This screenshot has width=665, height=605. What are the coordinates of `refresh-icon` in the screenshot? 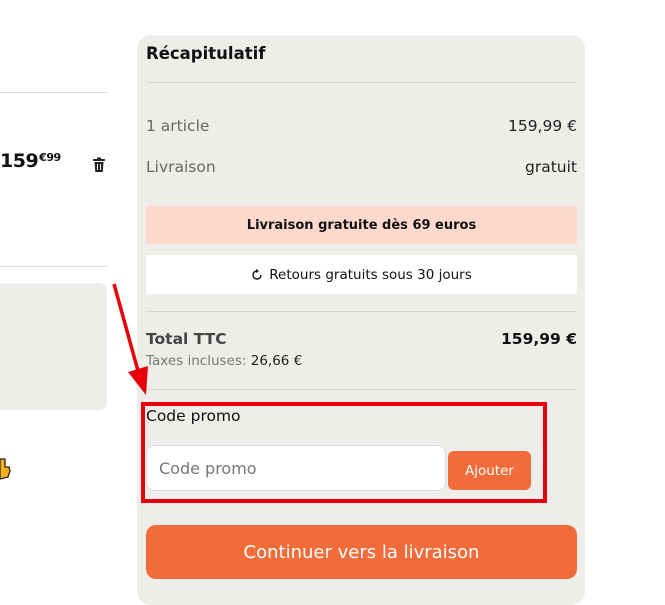 It's located at (257, 274).